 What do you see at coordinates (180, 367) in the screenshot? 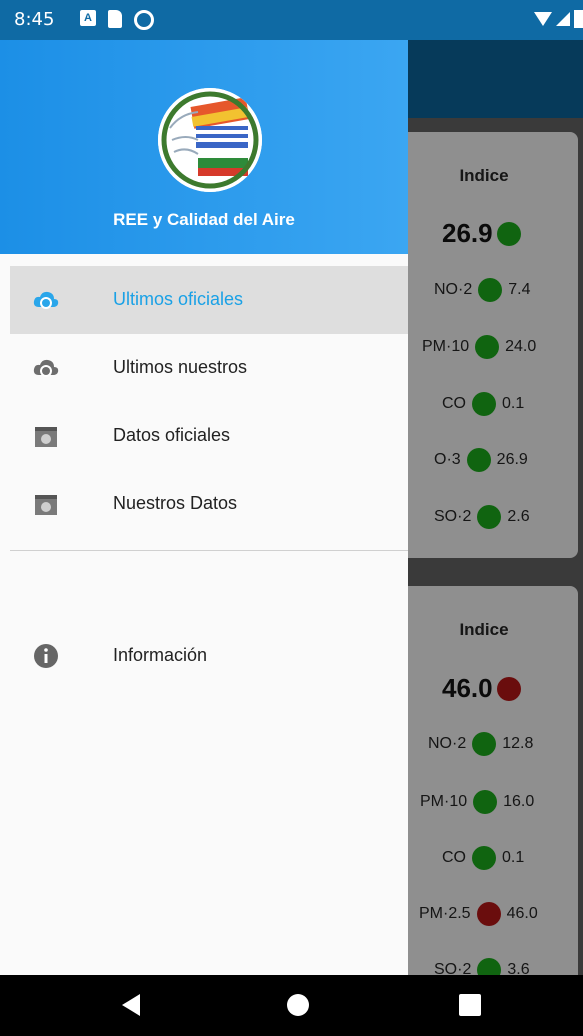
I see `menu-item-label: Ultimos nuestros` at bounding box center [180, 367].